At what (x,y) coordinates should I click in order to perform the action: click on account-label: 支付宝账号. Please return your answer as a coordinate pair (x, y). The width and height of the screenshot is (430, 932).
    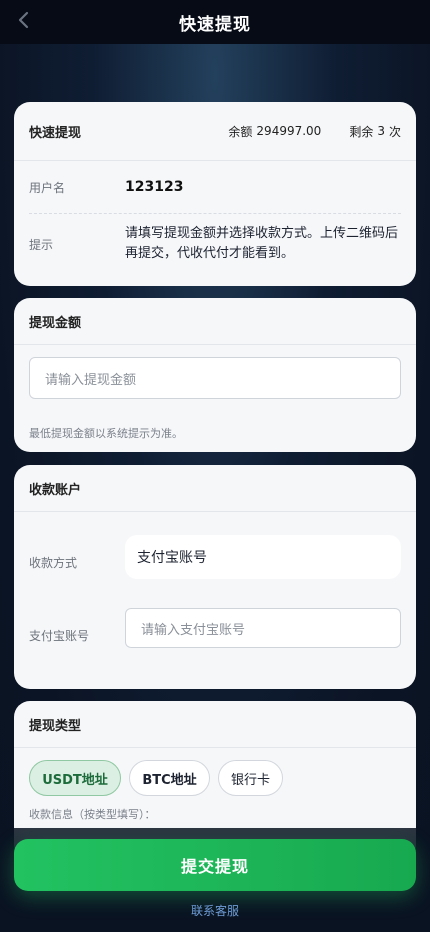
    Looking at the image, I should click on (59, 635).